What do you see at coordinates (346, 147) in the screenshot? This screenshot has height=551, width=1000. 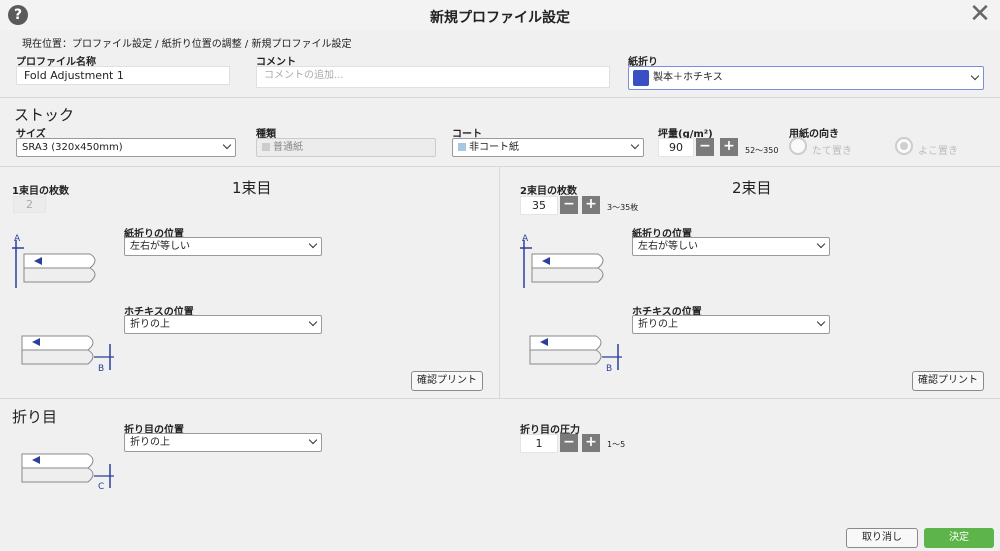 I see `type-select: 普通紙` at bounding box center [346, 147].